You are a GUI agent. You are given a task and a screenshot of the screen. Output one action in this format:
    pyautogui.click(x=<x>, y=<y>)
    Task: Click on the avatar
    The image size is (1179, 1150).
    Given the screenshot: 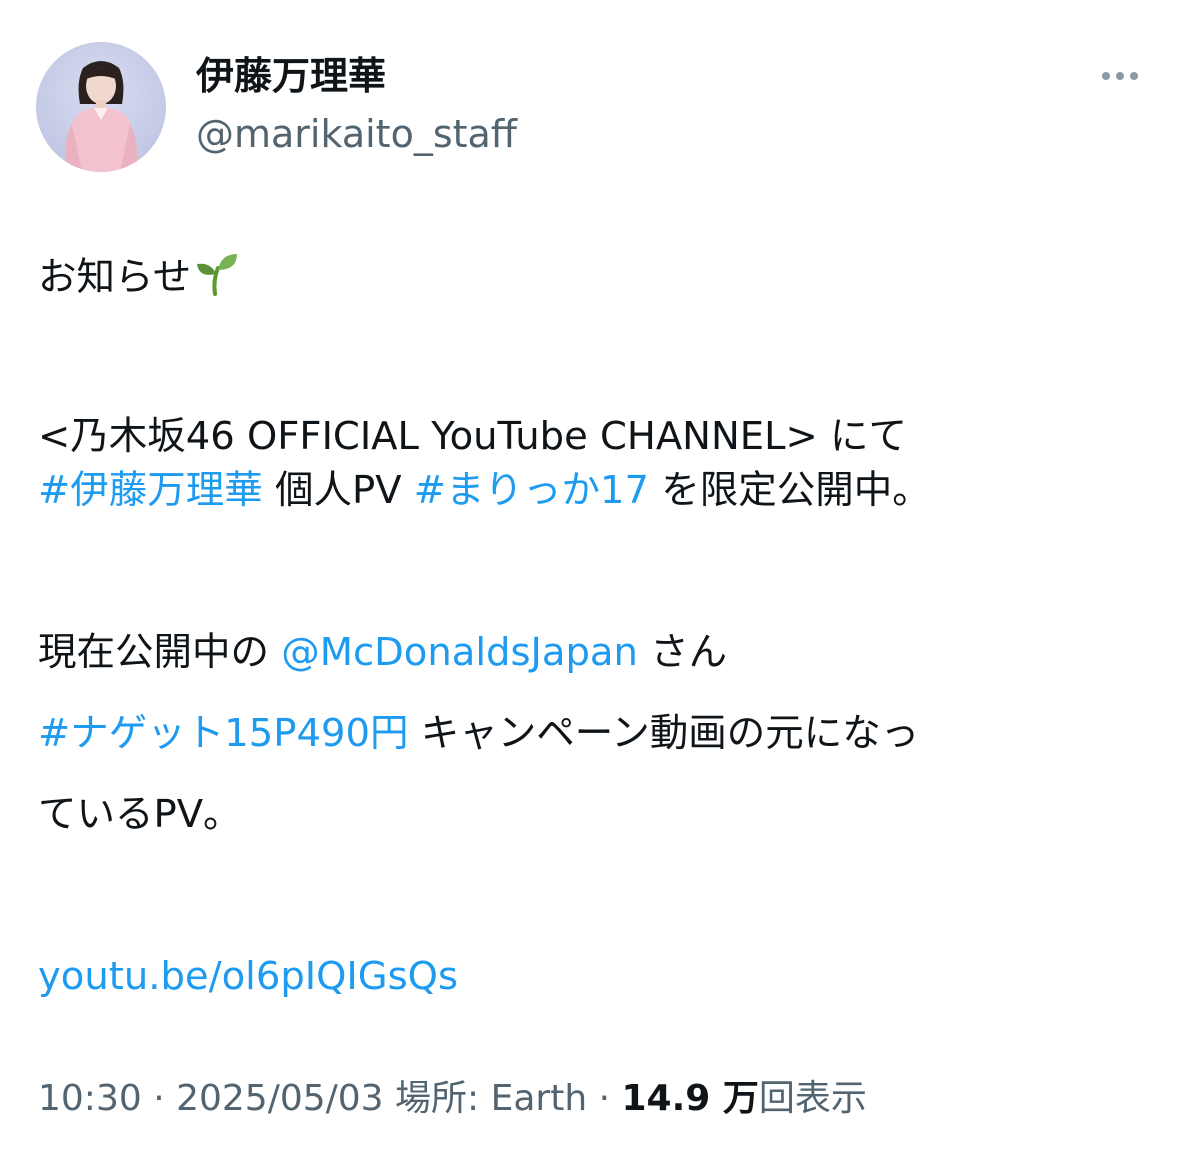 What is the action you would take?
    pyautogui.click(x=101, y=107)
    